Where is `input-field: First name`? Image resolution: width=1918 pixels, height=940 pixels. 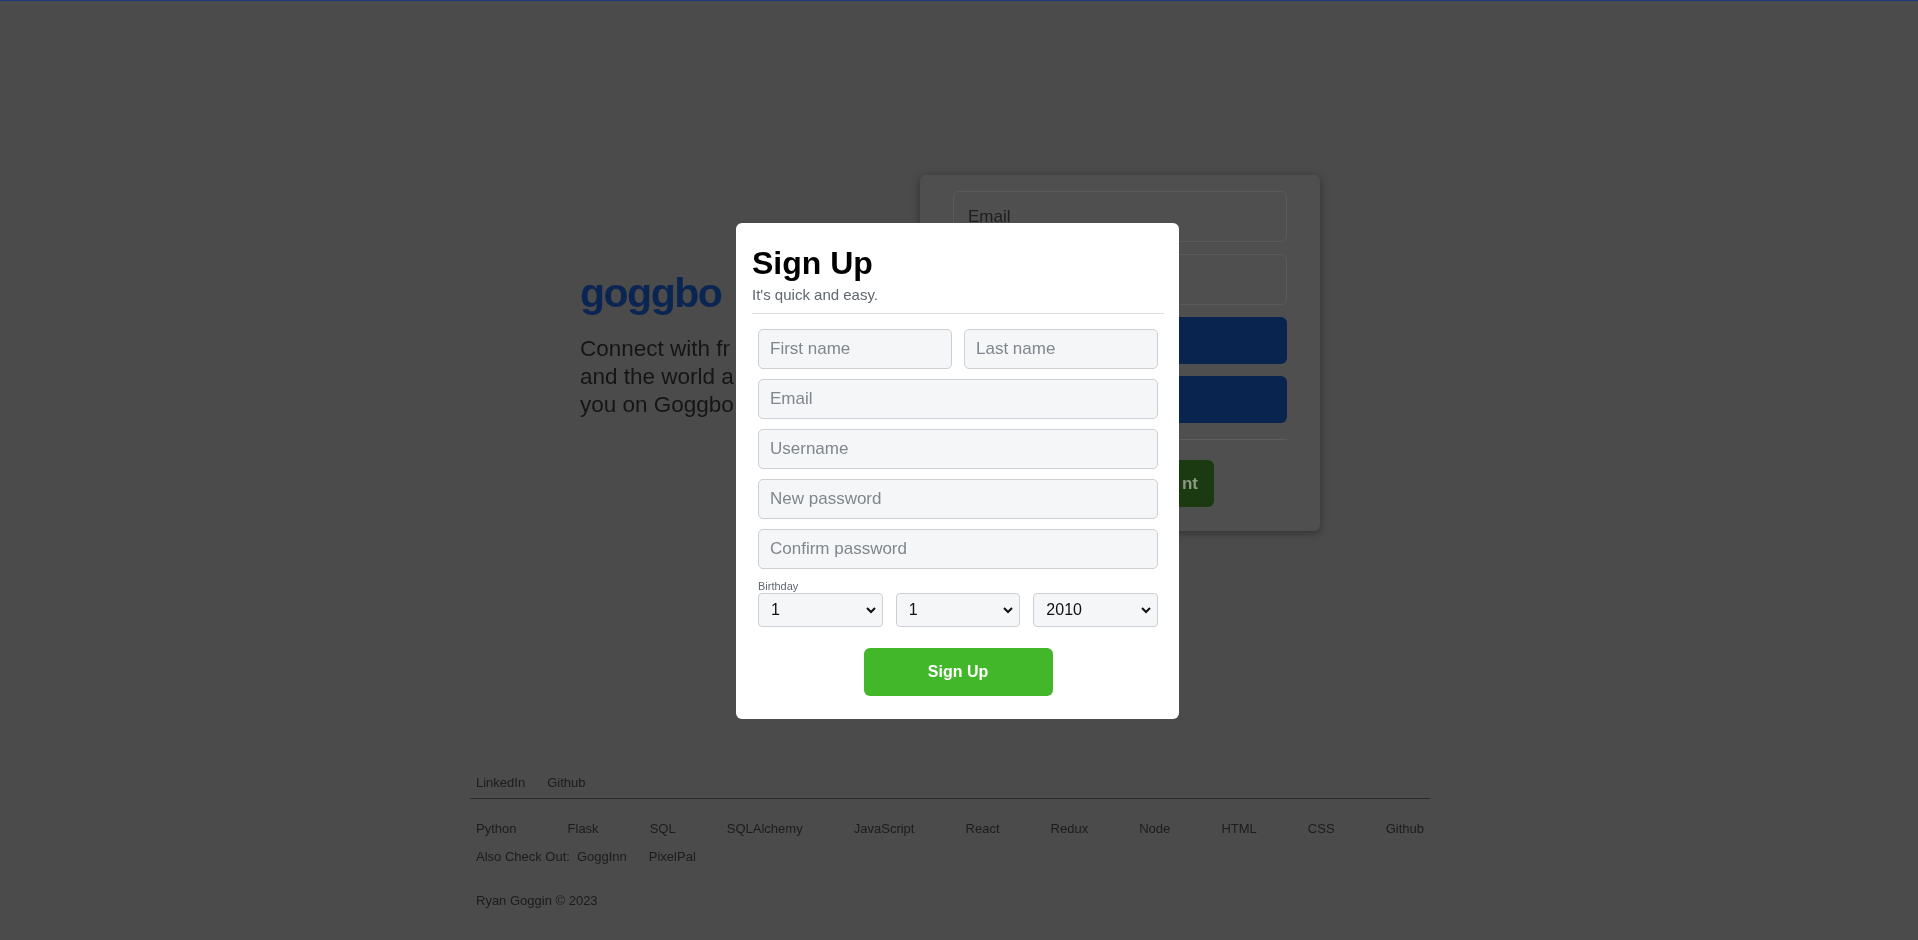
input-field: First name is located at coordinates (855, 349).